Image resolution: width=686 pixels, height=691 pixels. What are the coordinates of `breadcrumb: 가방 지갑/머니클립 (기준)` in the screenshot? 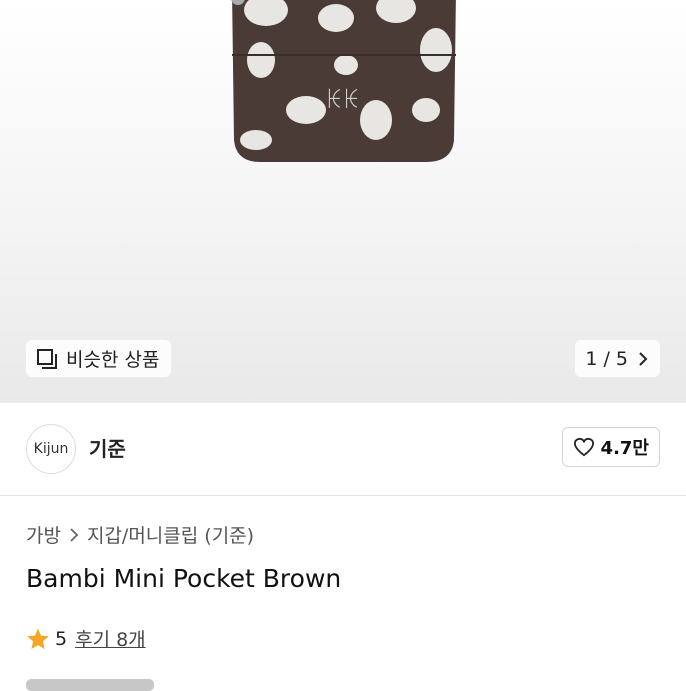 It's located at (140, 534).